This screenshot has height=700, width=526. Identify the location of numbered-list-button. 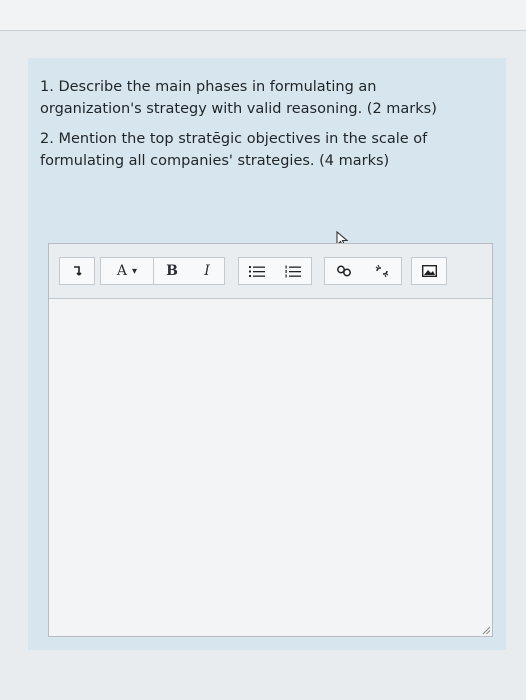
(293, 271).